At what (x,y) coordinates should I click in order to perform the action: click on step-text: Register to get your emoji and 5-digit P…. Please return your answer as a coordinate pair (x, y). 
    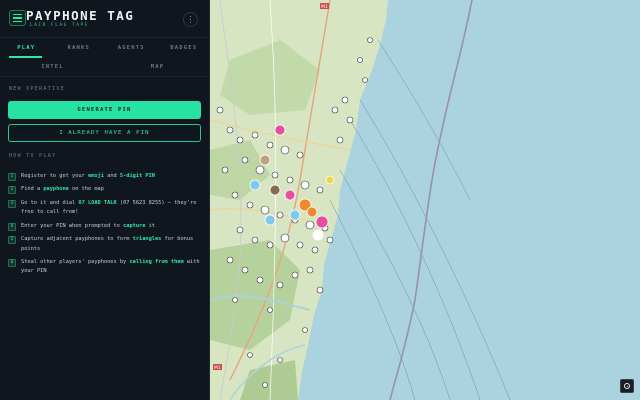
    Looking at the image, I should click on (88, 176).